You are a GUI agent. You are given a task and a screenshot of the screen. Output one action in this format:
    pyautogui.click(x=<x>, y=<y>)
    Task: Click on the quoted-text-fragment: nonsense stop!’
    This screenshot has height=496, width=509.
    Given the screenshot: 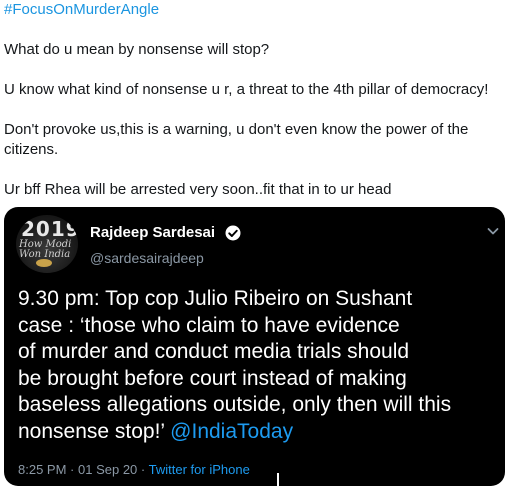 What is the action you would take?
    pyautogui.click(x=91, y=431)
    